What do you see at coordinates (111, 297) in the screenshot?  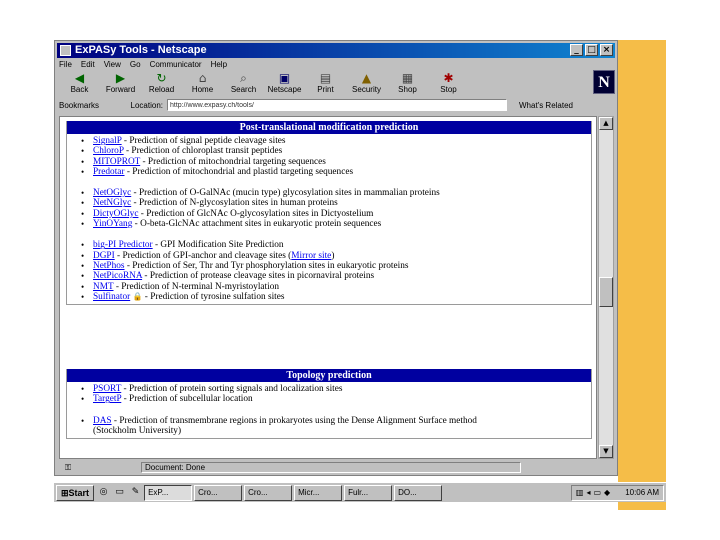 I see `tool-link: Sulfinator` at bounding box center [111, 297].